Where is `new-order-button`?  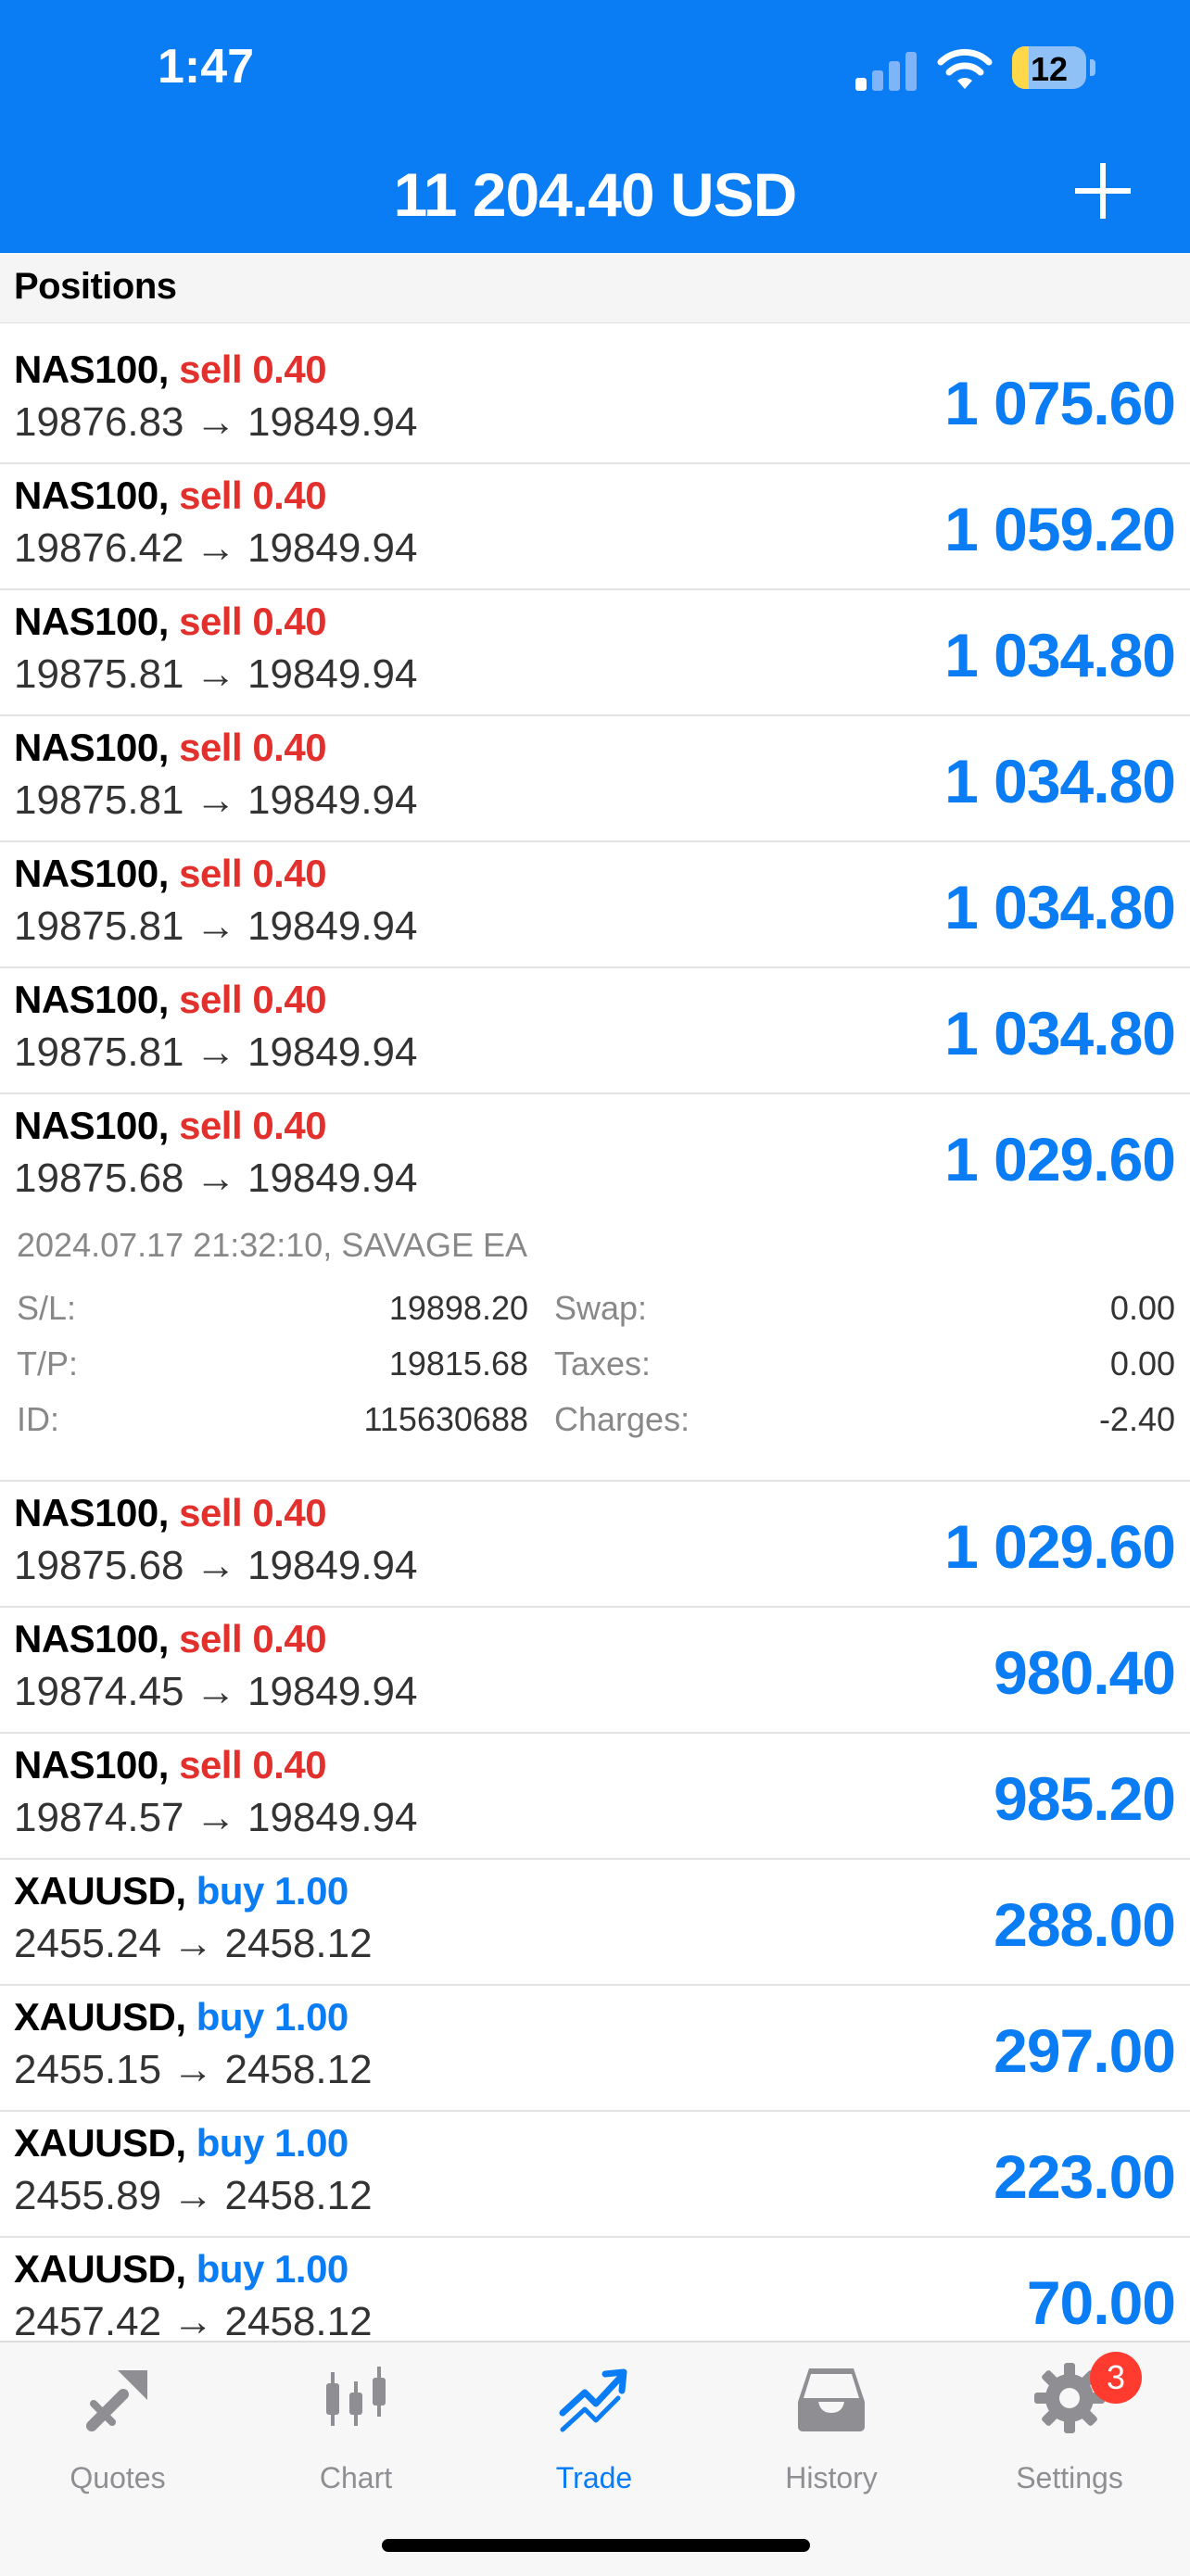
new-order-button is located at coordinates (1103, 191).